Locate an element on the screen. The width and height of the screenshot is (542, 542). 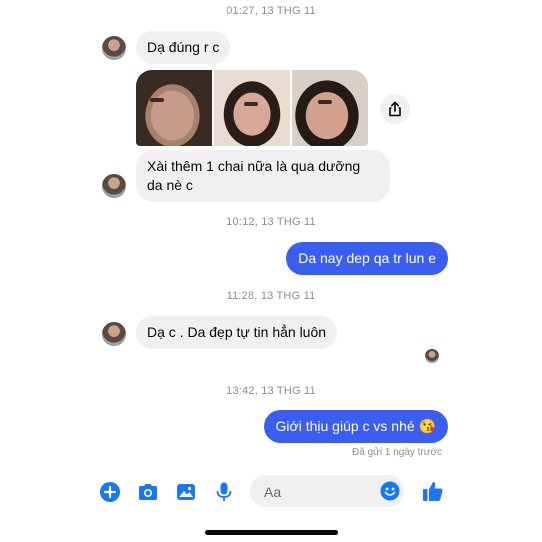
incoming-message: Xài thêm 1 chai nữa là qua dưỡng da nè c is located at coordinates (263, 176).